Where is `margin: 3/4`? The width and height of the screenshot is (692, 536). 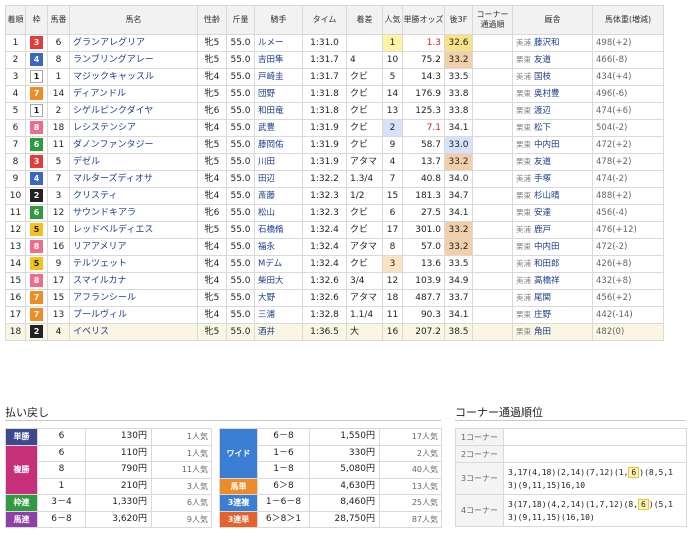 margin: 3/4 is located at coordinates (364, 281).